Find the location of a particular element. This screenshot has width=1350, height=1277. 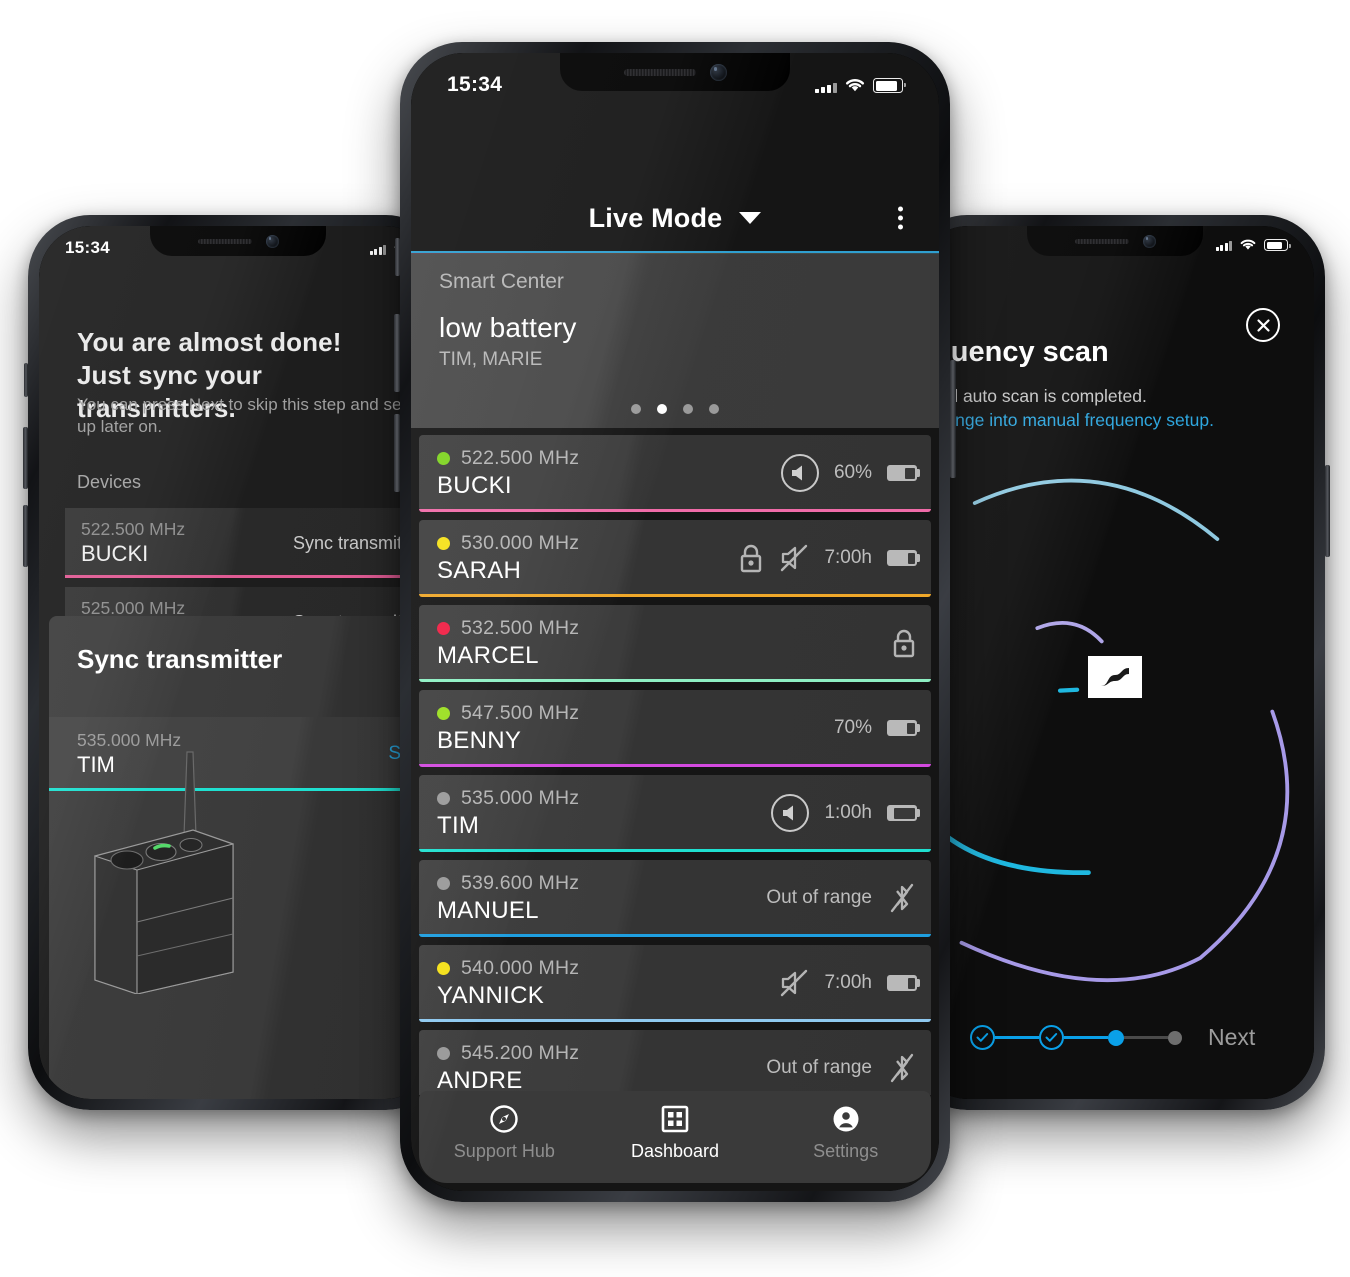

device-frequency: 547.500 MHz is located at coordinates (520, 712).